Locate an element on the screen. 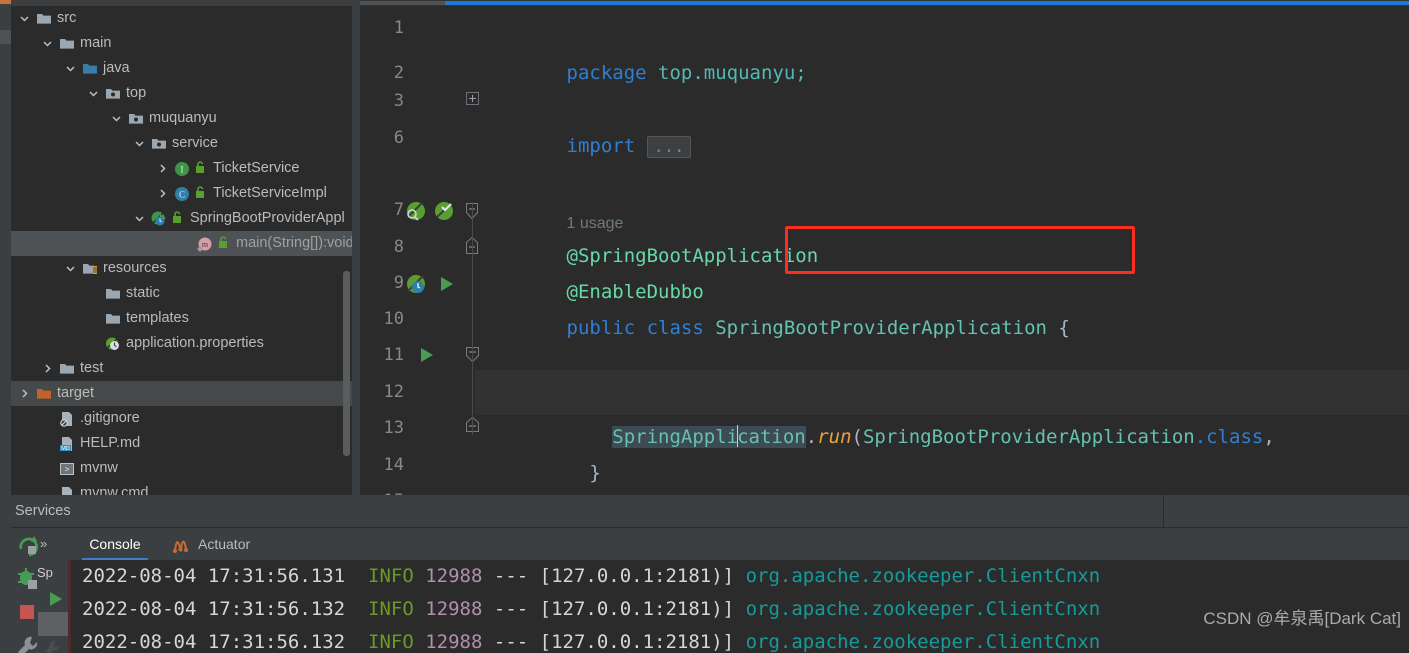 Image resolution: width=1409 pixels, height=653 pixels. run-triangle-icon is located at coordinates (447, 286).